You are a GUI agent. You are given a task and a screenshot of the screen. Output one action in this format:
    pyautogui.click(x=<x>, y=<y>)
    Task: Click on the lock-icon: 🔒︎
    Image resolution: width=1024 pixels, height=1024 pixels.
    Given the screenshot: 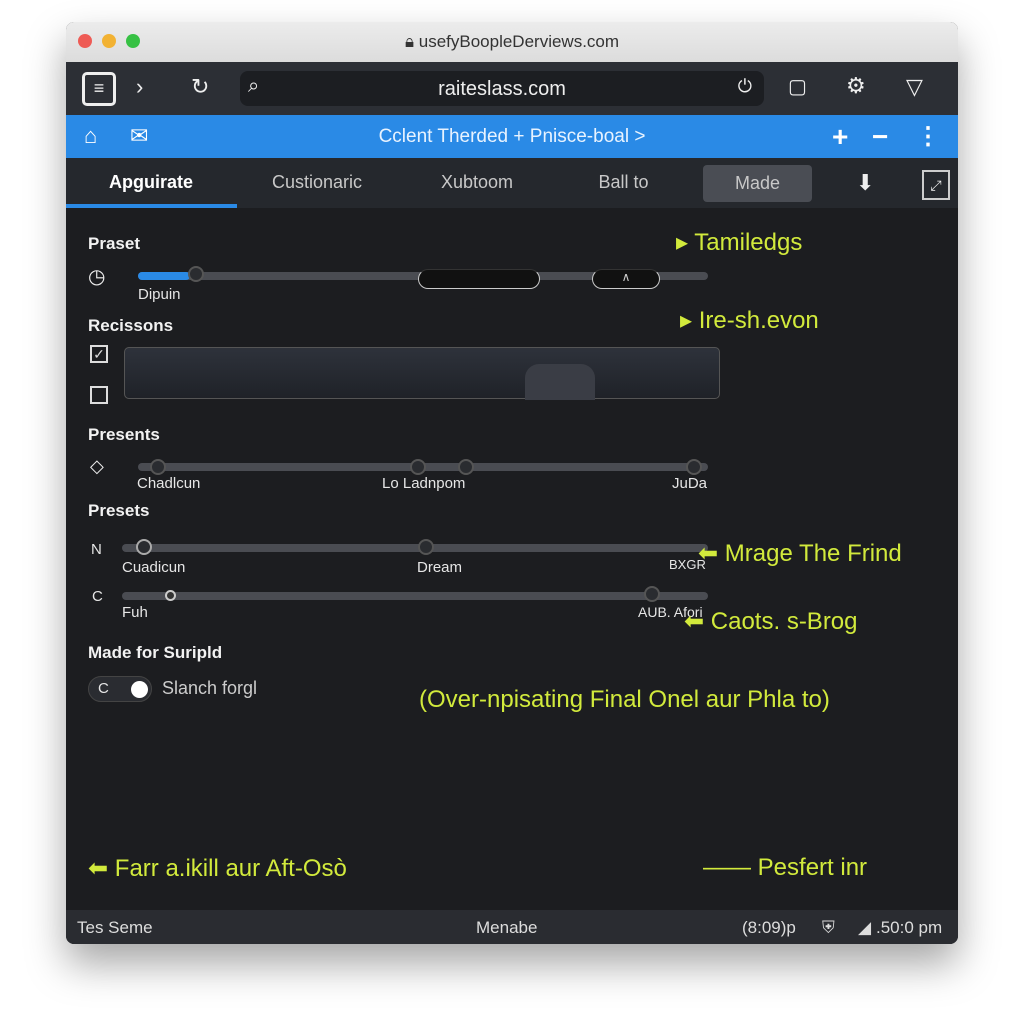 What is the action you would take?
    pyautogui.click(x=411, y=41)
    